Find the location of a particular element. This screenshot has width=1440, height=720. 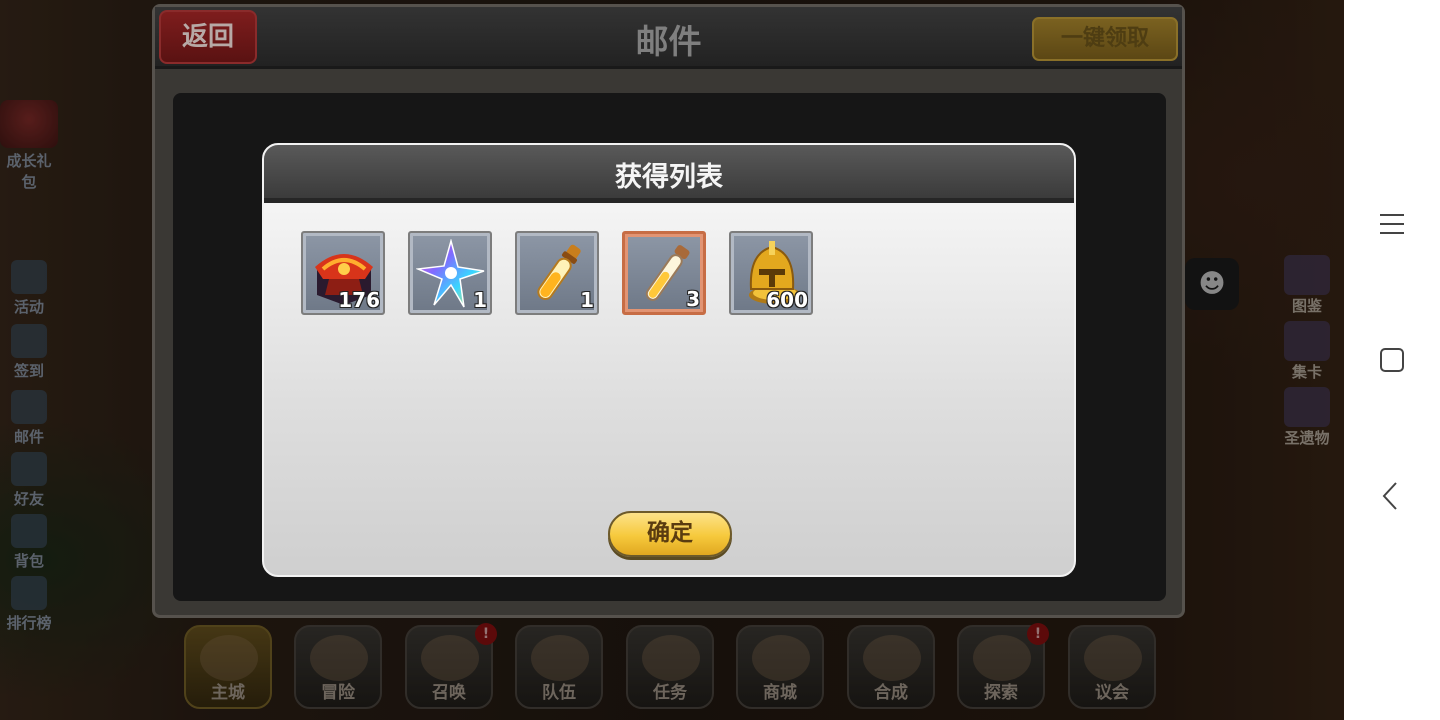

mail-header: 返回 邮件 一键领取 is located at coordinates (668, 38).